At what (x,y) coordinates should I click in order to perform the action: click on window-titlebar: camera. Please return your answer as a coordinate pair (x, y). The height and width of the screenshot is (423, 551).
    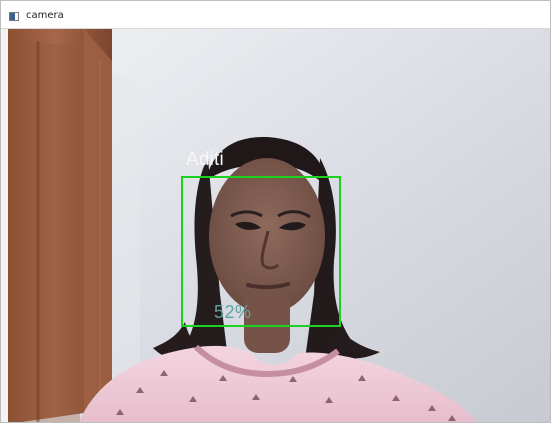
    Looking at the image, I should click on (275, 15).